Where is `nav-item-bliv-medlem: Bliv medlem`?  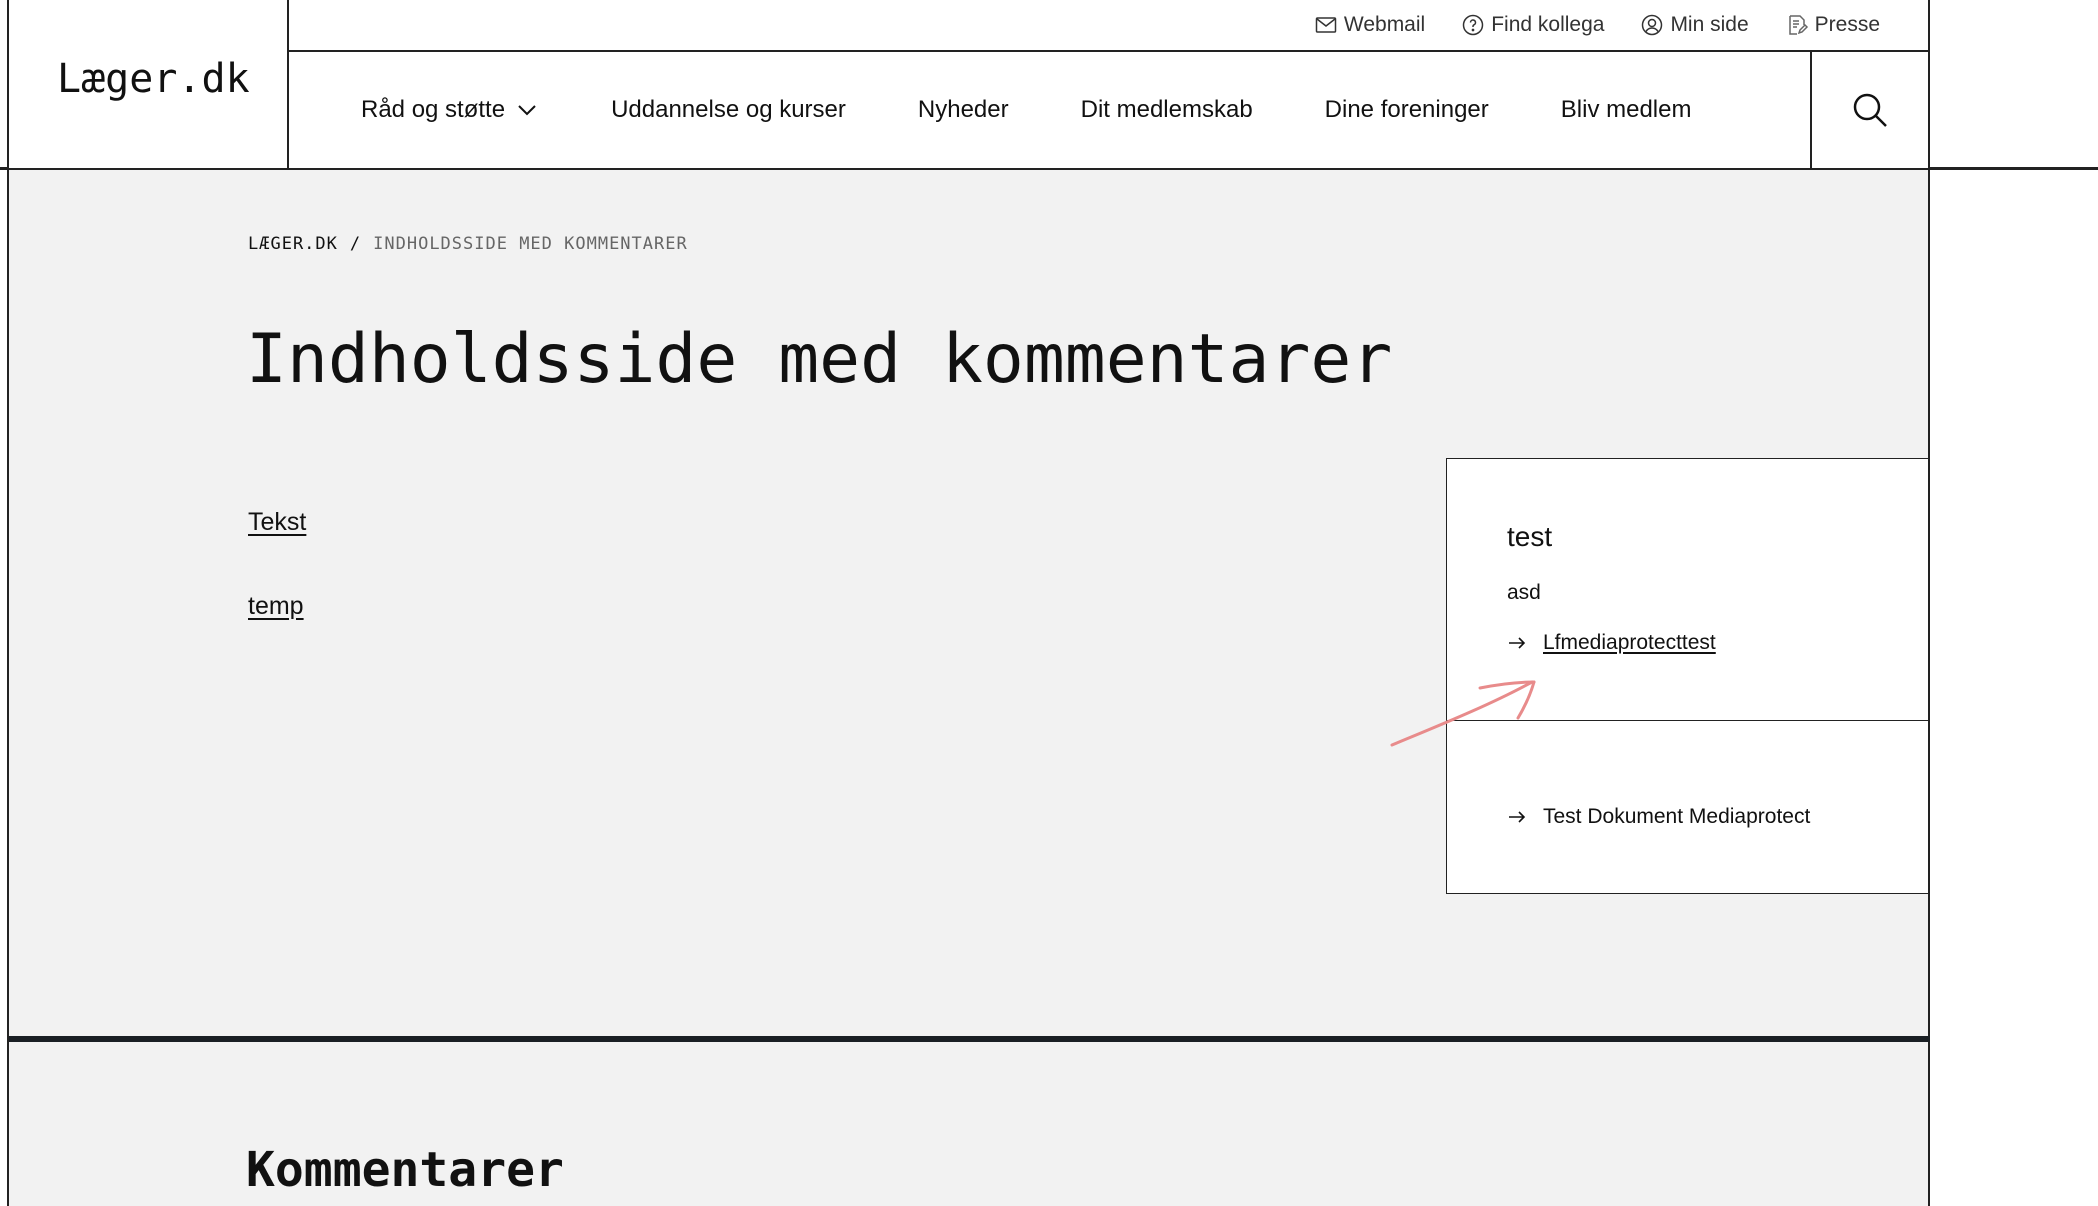 nav-item-bliv-medlem: Bliv medlem is located at coordinates (1626, 110).